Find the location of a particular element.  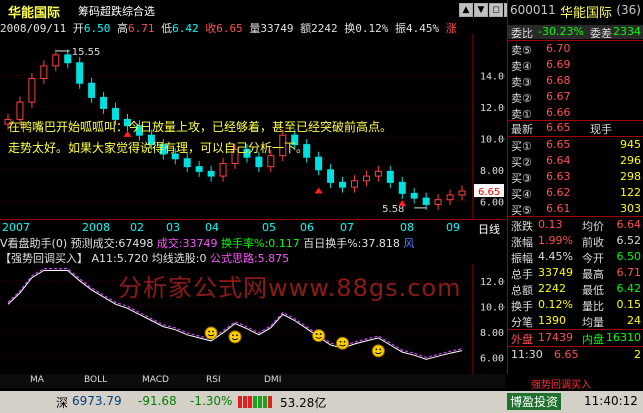

date-label: 03 is located at coordinates (173, 227).